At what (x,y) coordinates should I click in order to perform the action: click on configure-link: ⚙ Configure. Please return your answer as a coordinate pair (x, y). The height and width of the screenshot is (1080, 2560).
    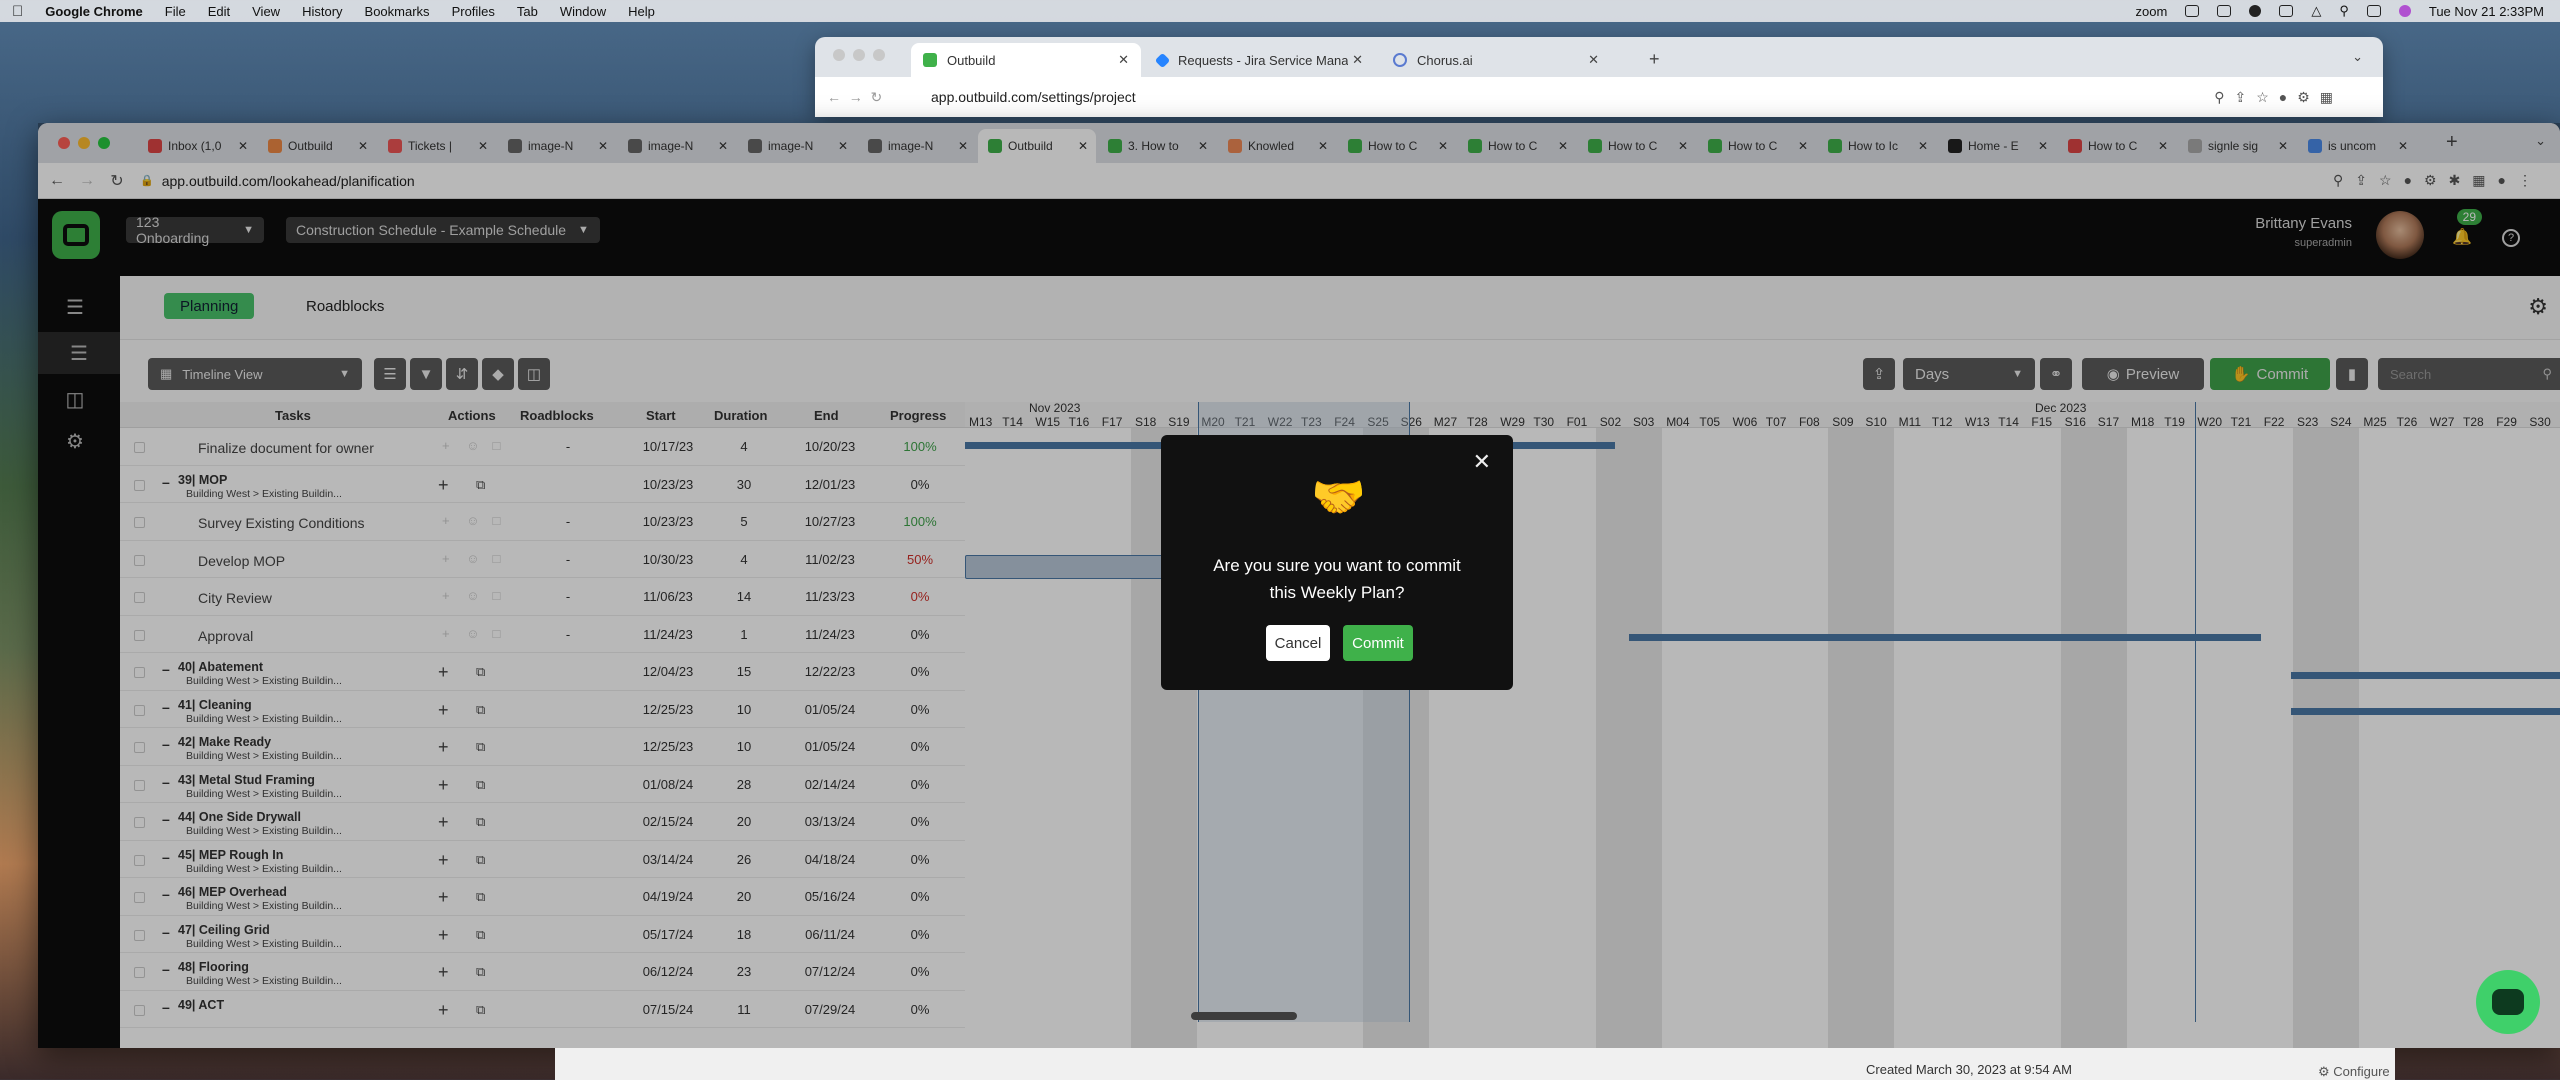
    Looking at the image, I should click on (2354, 1072).